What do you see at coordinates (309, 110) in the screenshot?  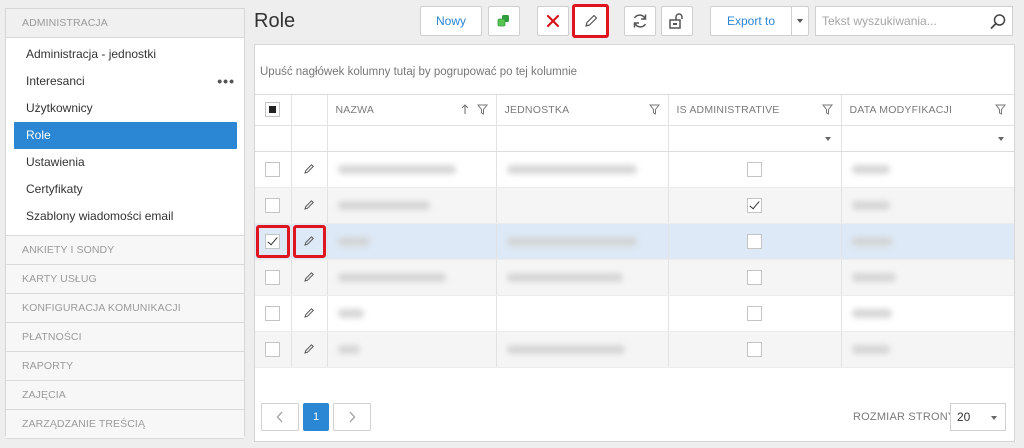 I see `edit-column-header` at bounding box center [309, 110].